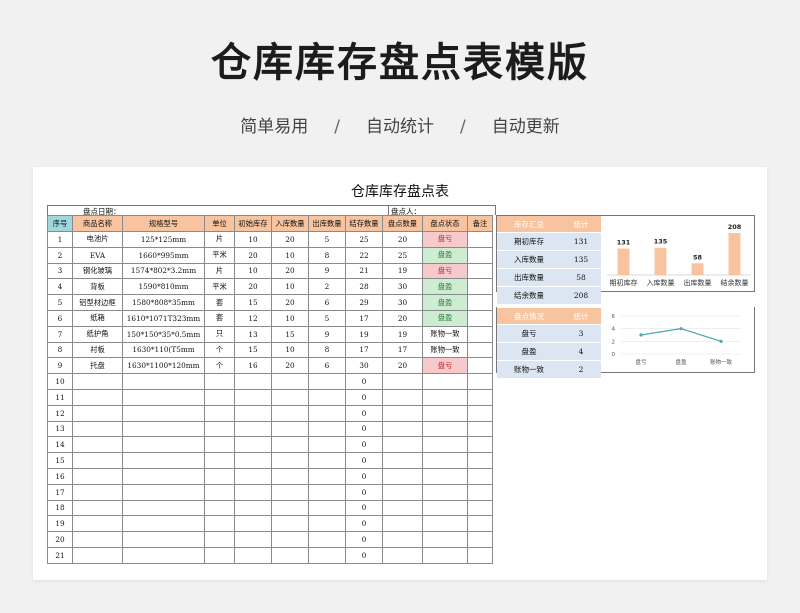  I want to click on table-cell: 衬板, so click(97, 350).